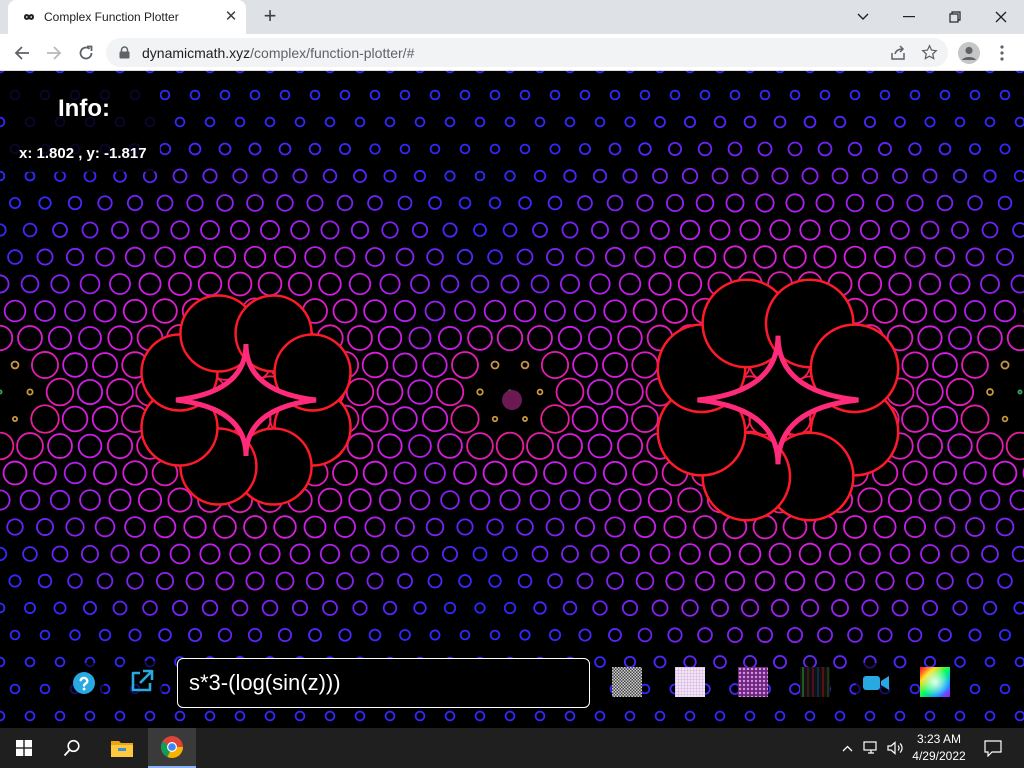 This screenshot has width=1024, height=768. I want to click on windows-taskbar: 3:23 AM 4/29/2022, so click(512, 748).